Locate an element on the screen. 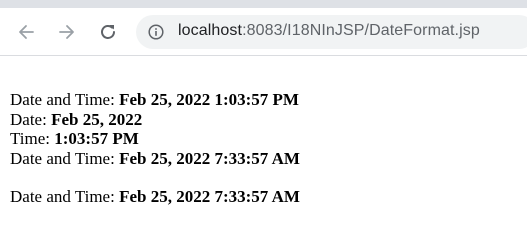 The width and height of the screenshot is (527, 241). reload-icon is located at coordinates (108, 32).